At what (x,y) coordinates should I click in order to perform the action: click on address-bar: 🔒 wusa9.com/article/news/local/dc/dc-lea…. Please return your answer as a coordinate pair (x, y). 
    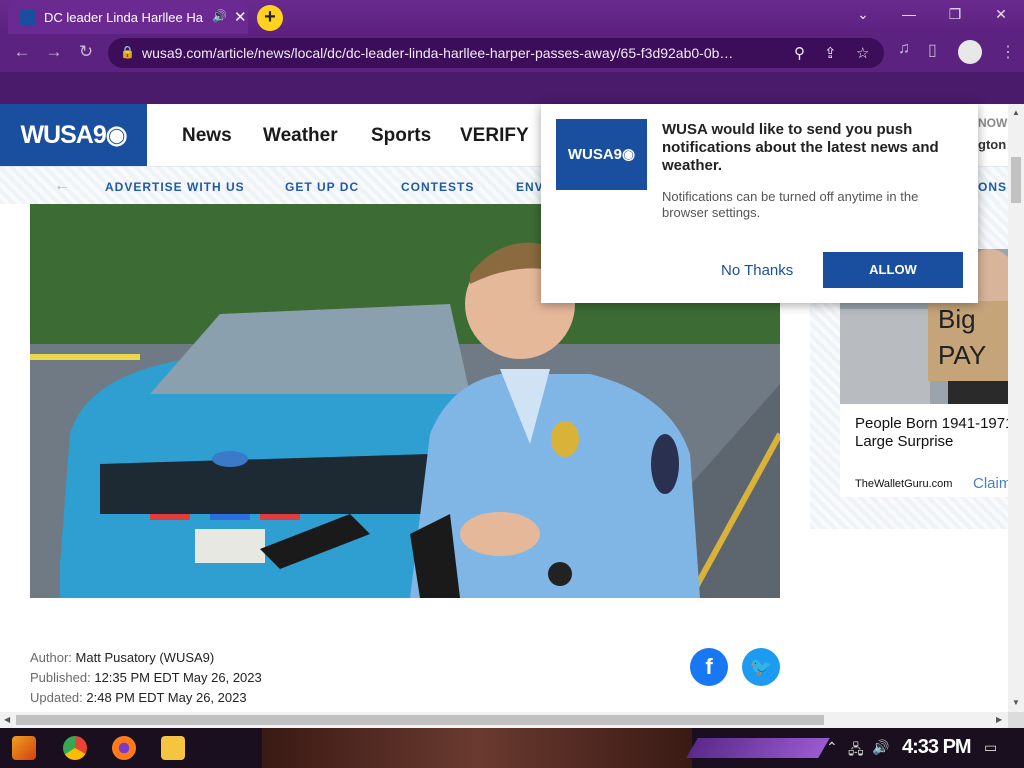
    Looking at the image, I should click on (496, 53).